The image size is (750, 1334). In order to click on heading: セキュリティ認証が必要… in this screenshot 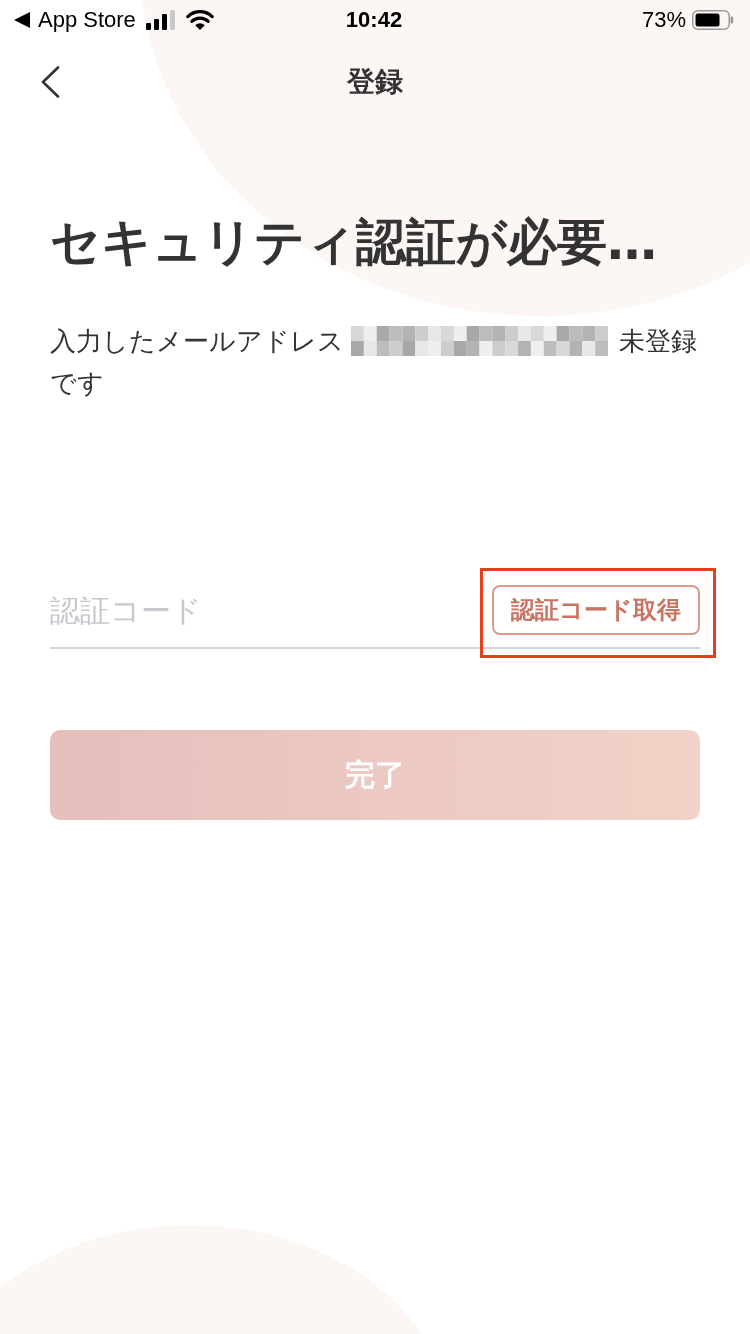, I will do `click(354, 242)`.